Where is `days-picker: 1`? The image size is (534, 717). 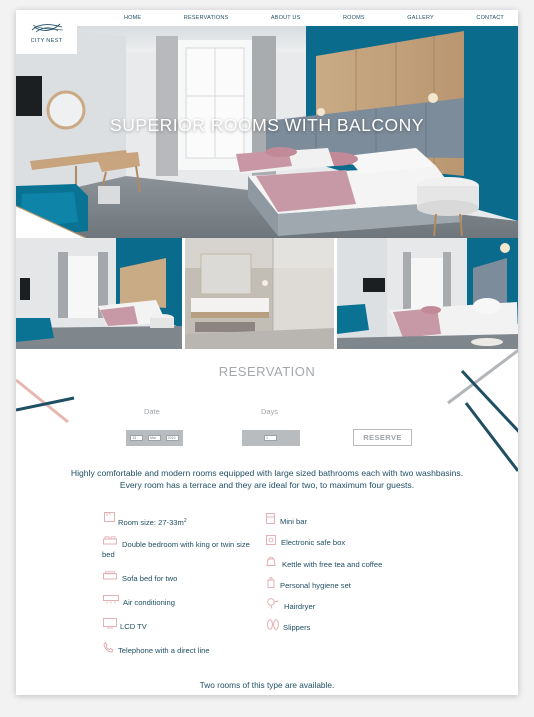 days-picker: 1 is located at coordinates (271, 438).